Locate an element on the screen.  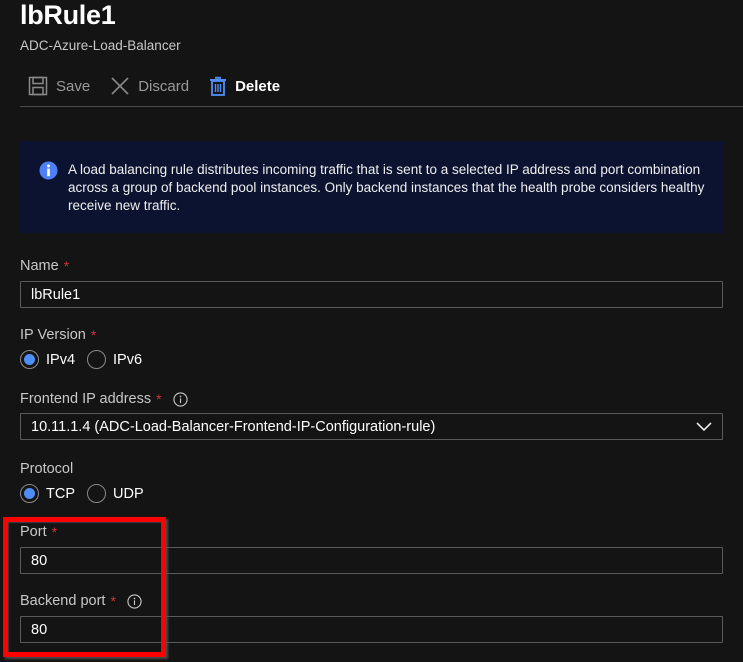
close-icon is located at coordinates (120, 86).